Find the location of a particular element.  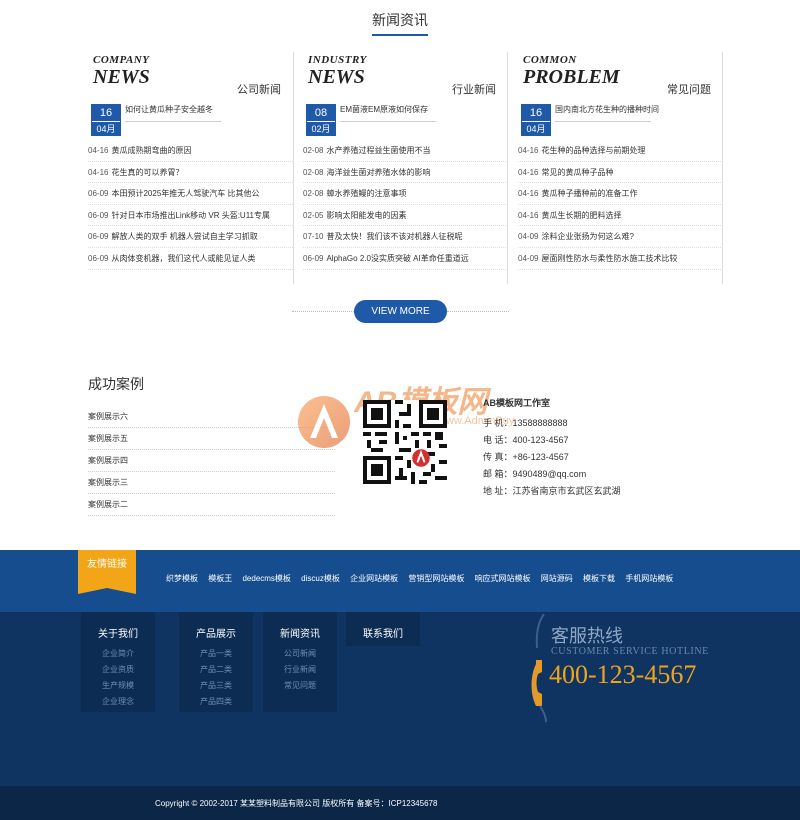

date-day: 16 is located at coordinates (106, 113).